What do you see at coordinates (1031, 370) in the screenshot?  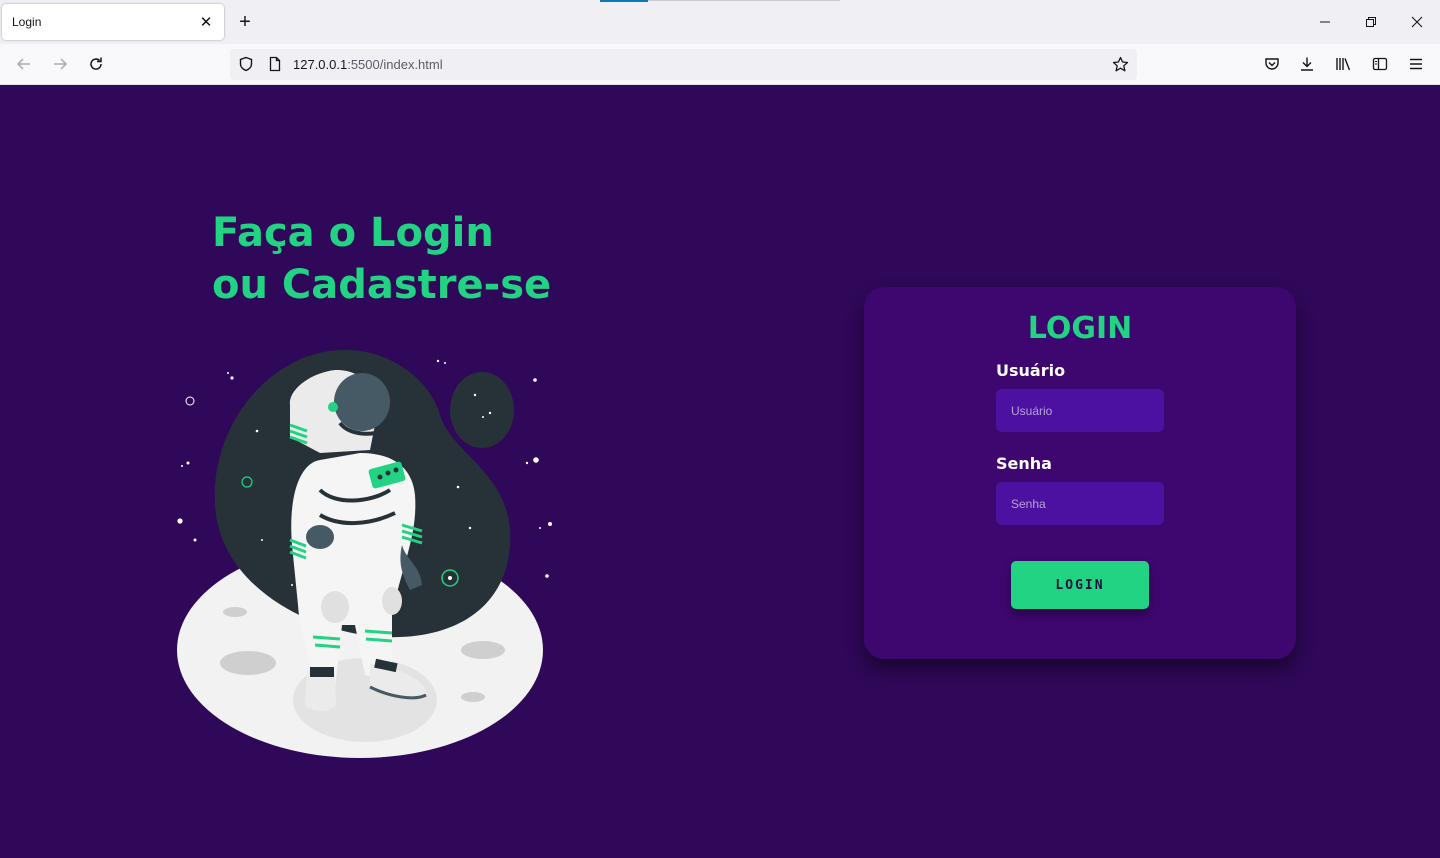 I see `username-label: Usuário` at bounding box center [1031, 370].